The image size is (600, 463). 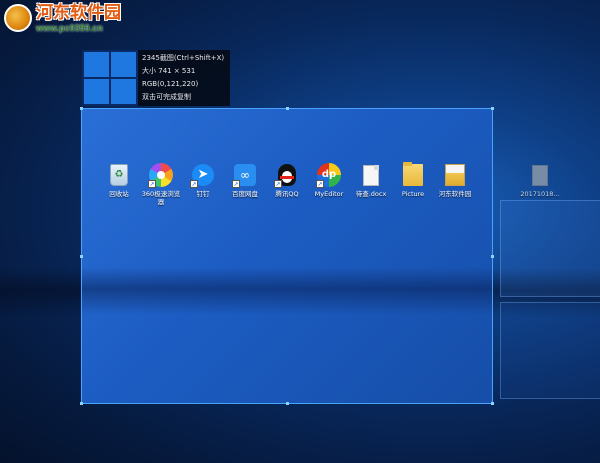 I want to click on resize-handle-left, so click(x=81, y=256).